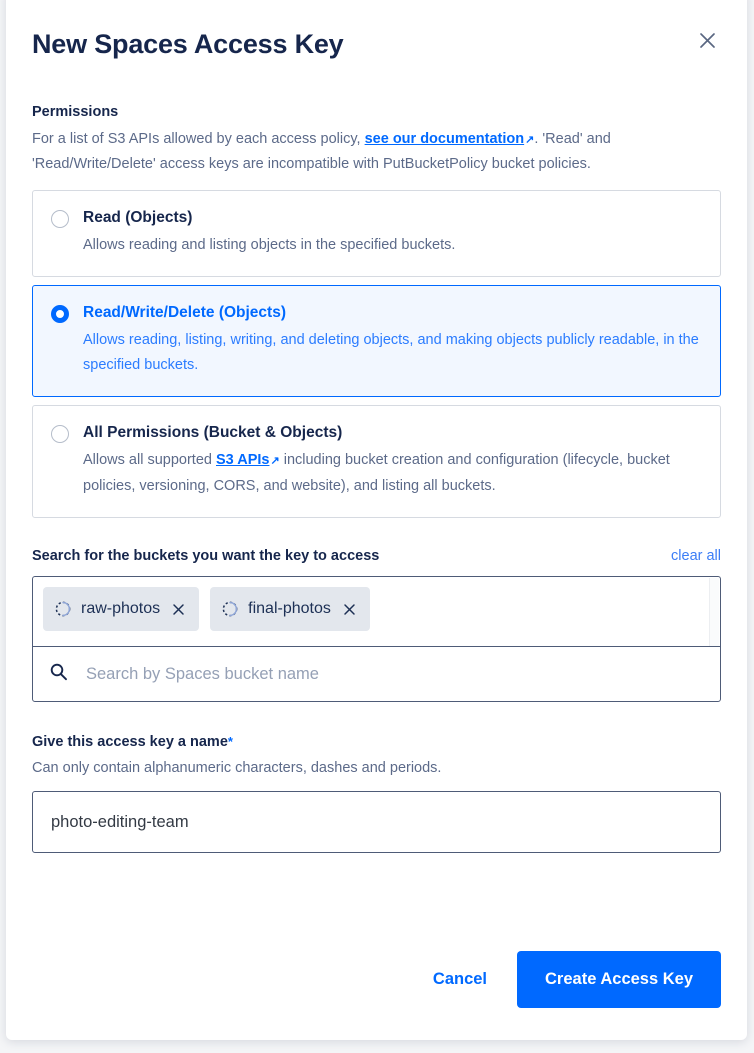  I want to click on access-key-name-label: Give this access key a name*, so click(376, 742).